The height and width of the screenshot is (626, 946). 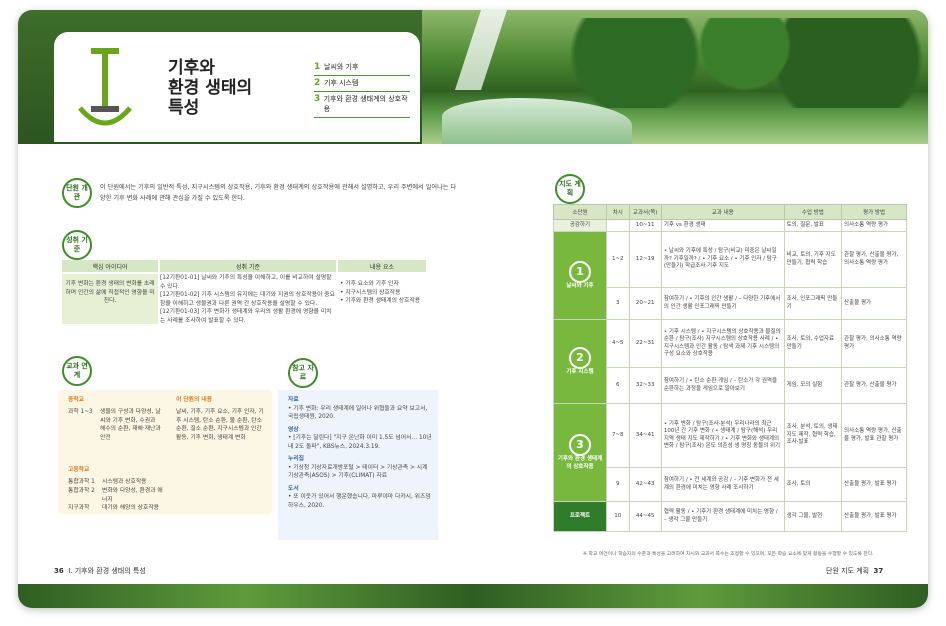 What do you see at coordinates (184, 108) in the screenshot?
I see `chapter-title-line3: 특성` at bounding box center [184, 108].